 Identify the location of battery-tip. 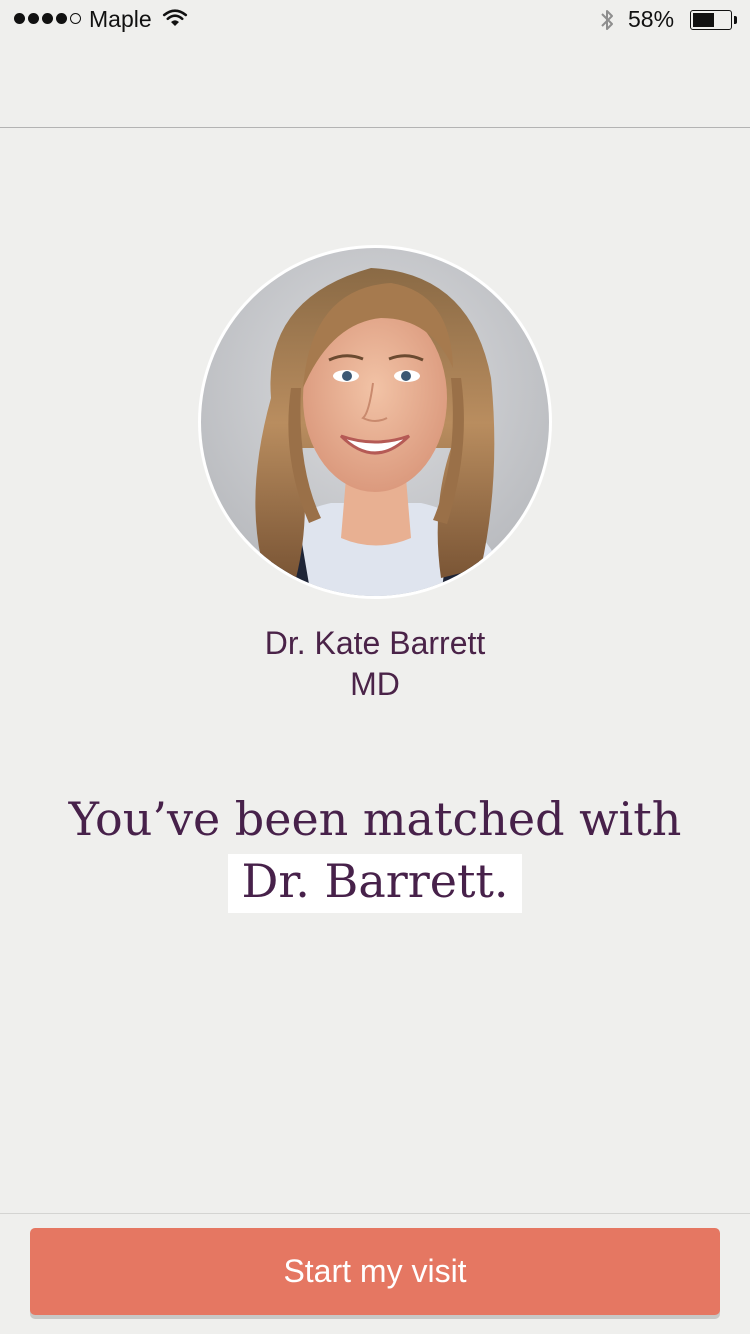
(735, 20).